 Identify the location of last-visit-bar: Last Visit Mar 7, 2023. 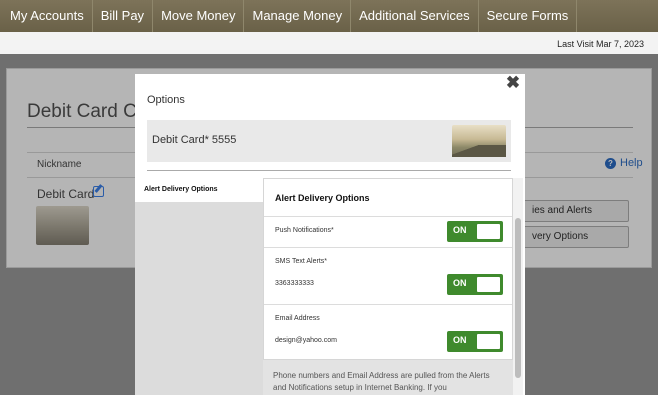
(329, 43).